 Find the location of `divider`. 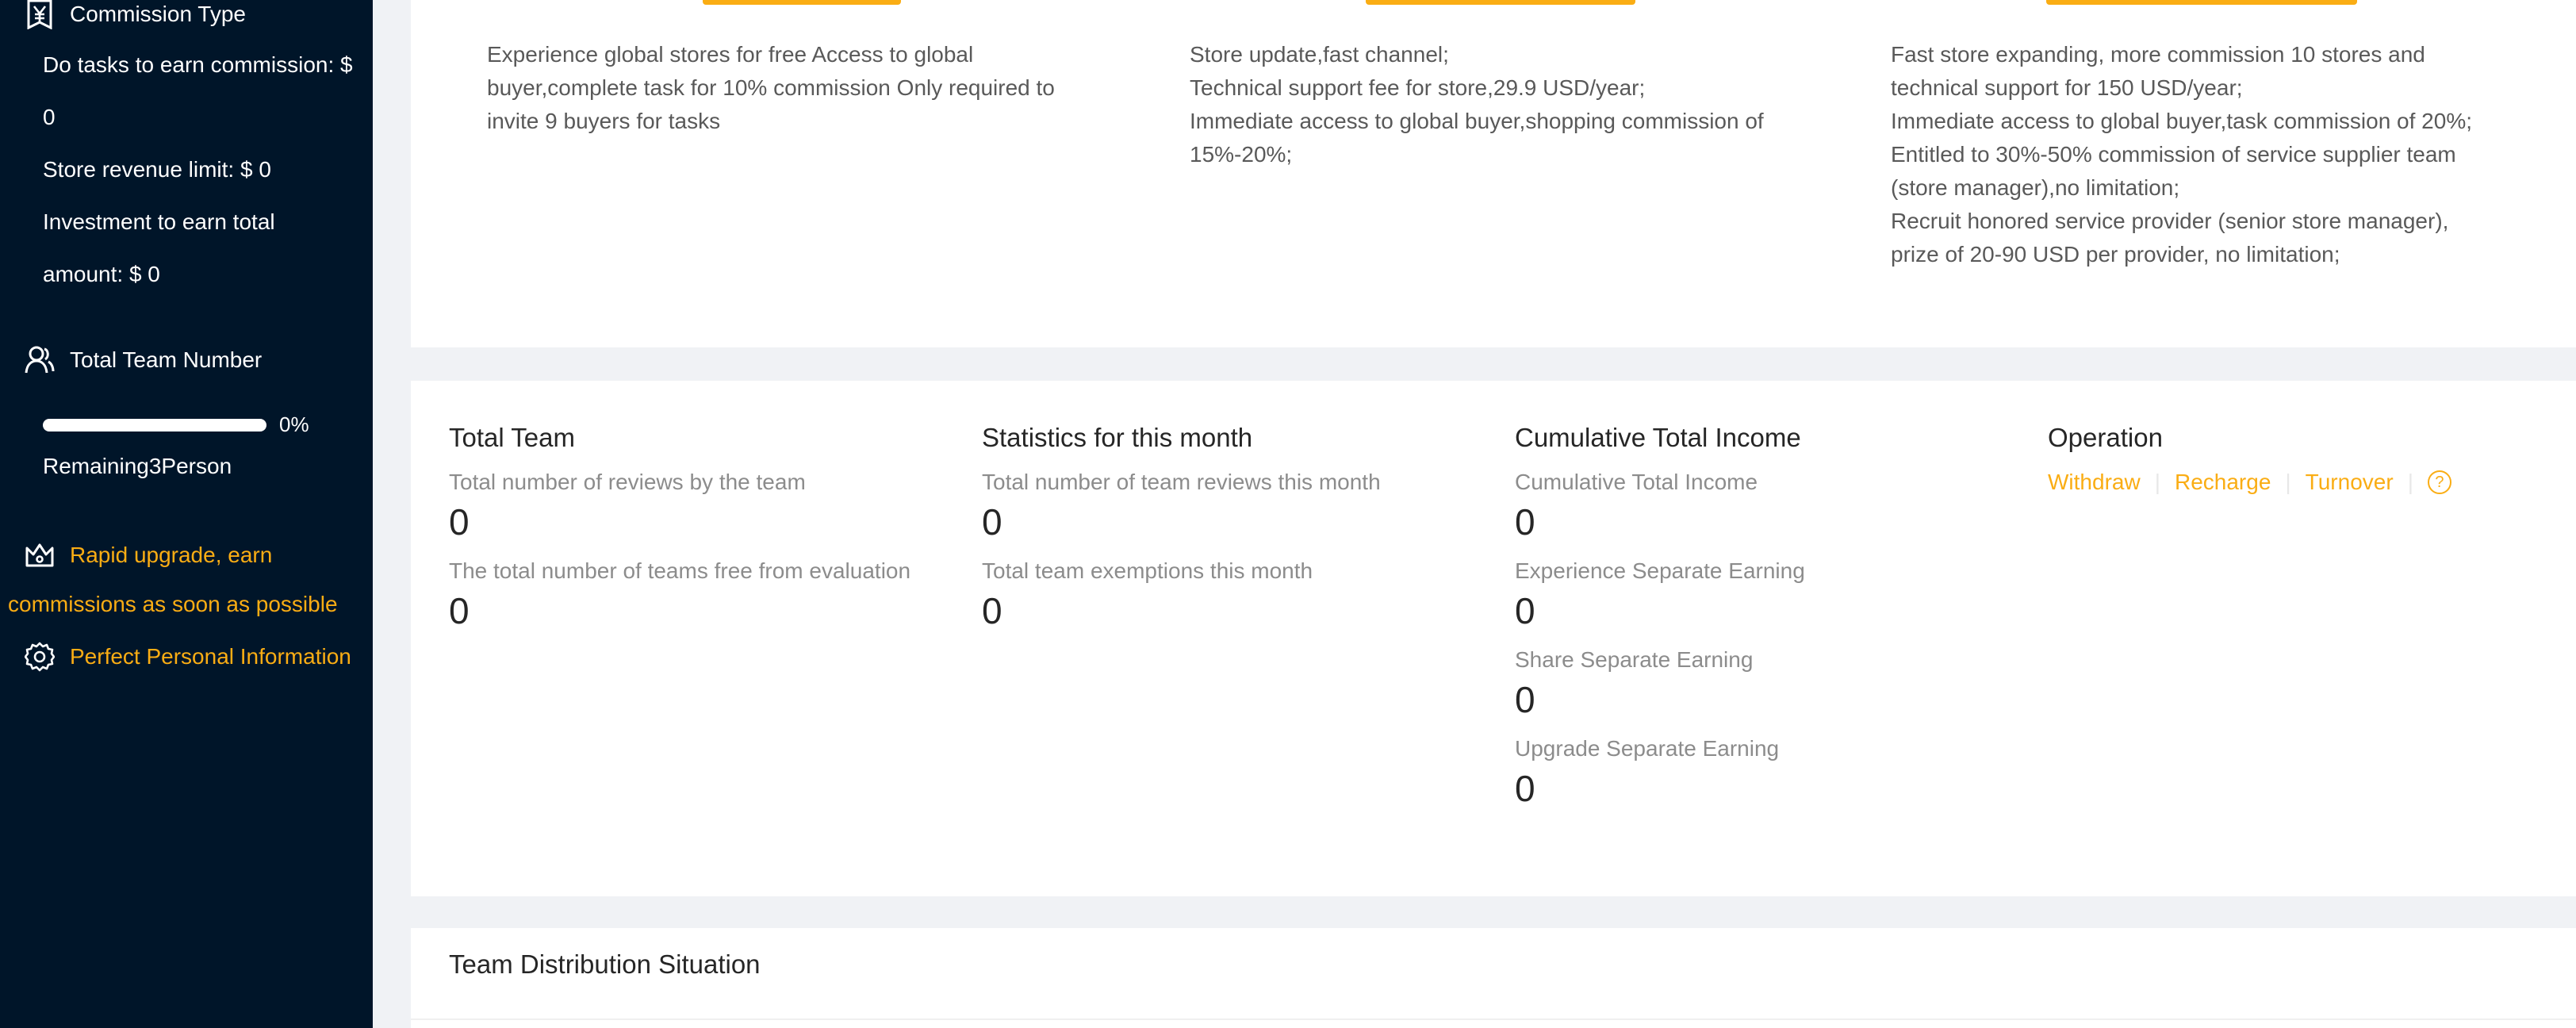

divider is located at coordinates (1494, 1019).